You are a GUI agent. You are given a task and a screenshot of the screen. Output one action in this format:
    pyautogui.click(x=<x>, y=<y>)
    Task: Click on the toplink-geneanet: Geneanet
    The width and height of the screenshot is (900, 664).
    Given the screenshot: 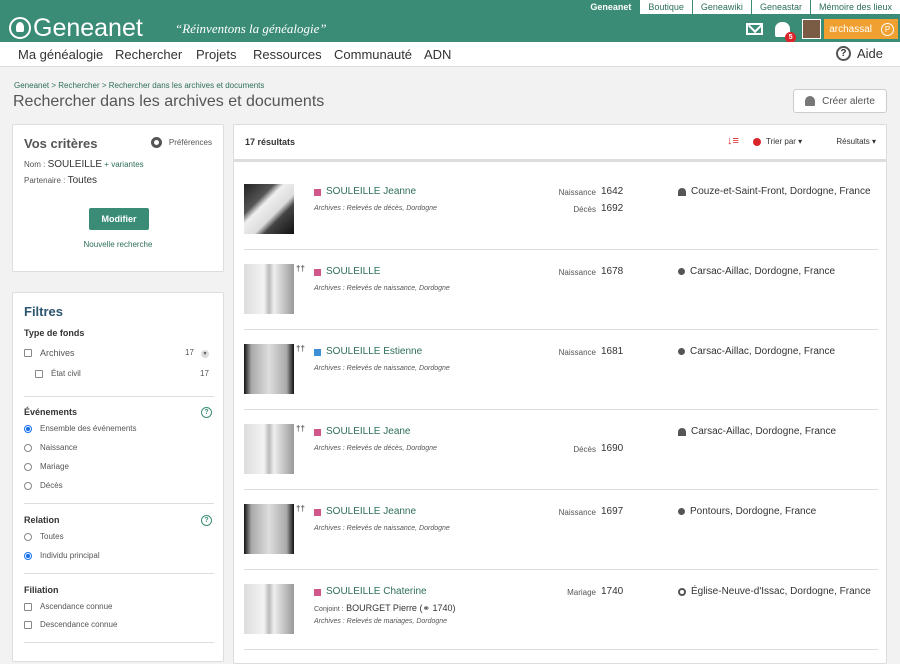 What is the action you would take?
    pyautogui.click(x=611, y=7)
    